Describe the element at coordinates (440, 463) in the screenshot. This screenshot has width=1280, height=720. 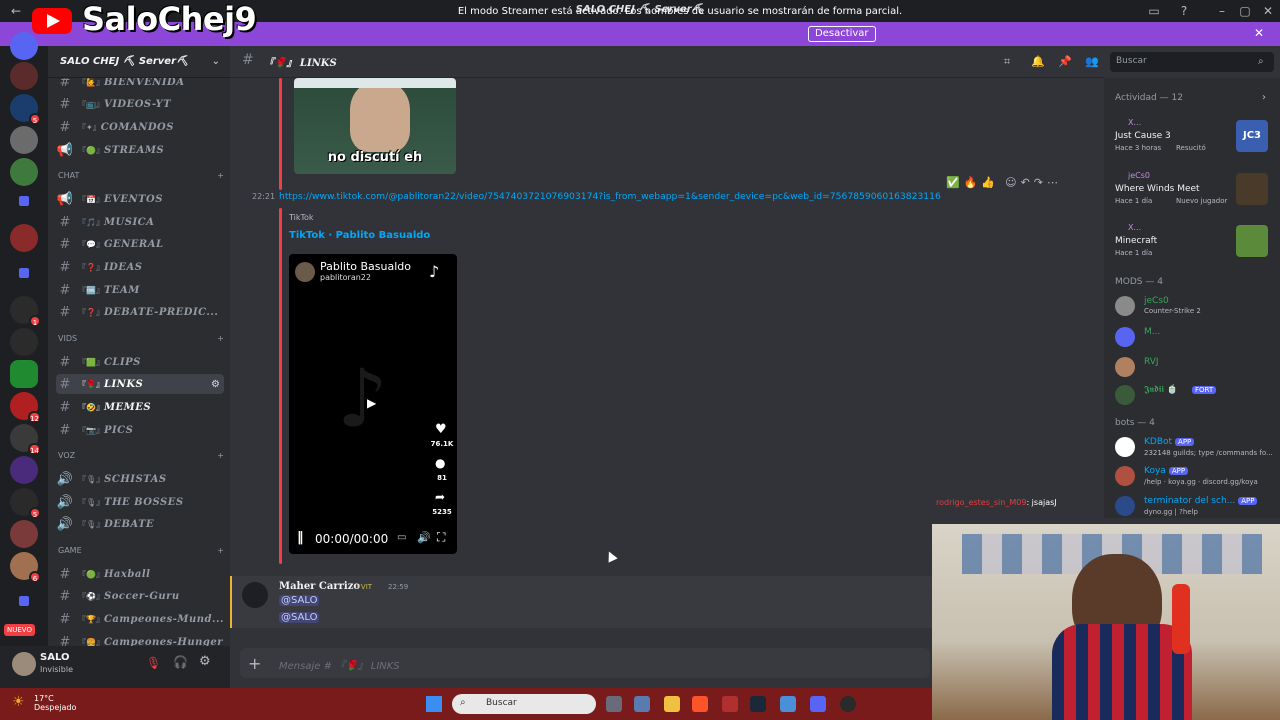
I see `comment-icon: ●` at that location.